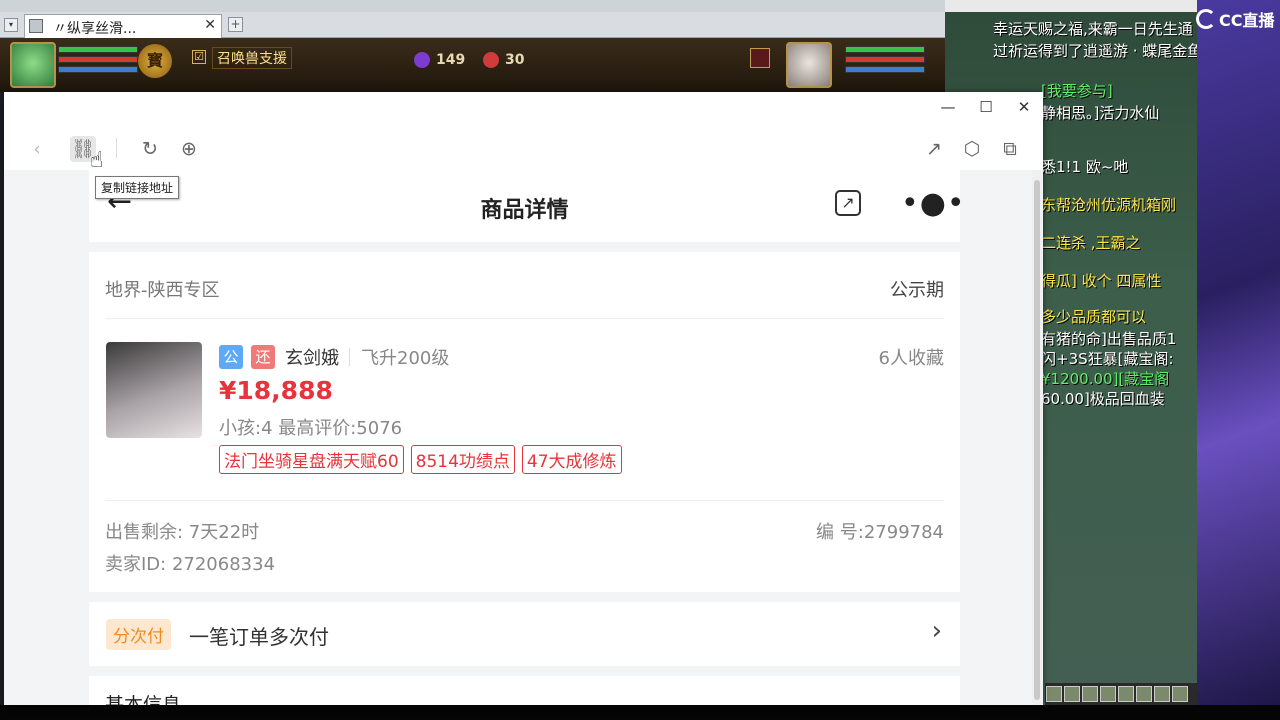 The height and width of the screenshot is (720, 1280). I want to click on chat-line: 幸运天赐之福,来霸一日先生通, so click(1093, 29).